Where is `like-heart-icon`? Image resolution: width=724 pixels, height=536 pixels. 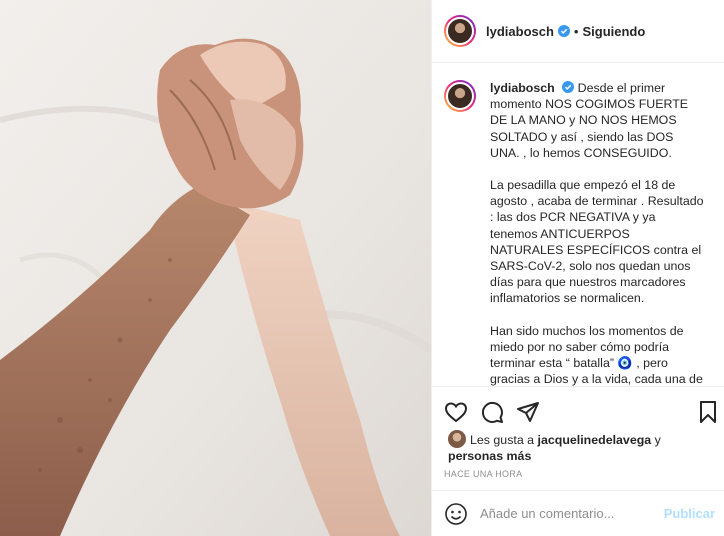 like-heart-icon is located at coordinates (456, 412).